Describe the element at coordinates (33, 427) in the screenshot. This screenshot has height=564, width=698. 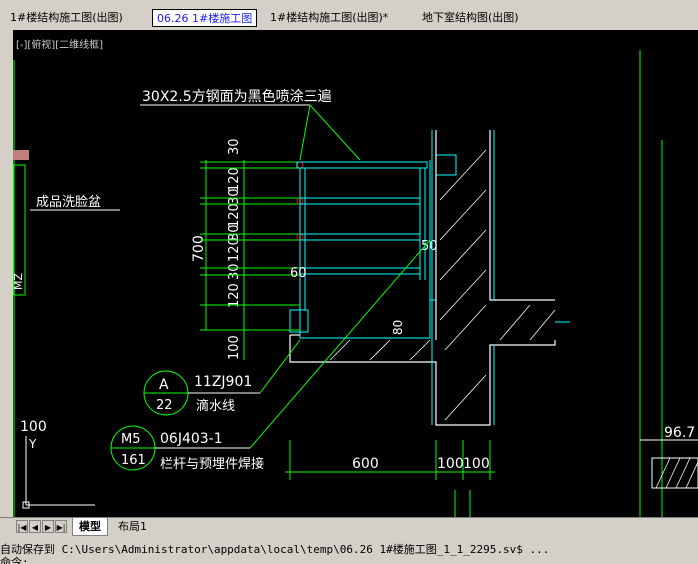
I see `coord-y-label: 100` at that location.